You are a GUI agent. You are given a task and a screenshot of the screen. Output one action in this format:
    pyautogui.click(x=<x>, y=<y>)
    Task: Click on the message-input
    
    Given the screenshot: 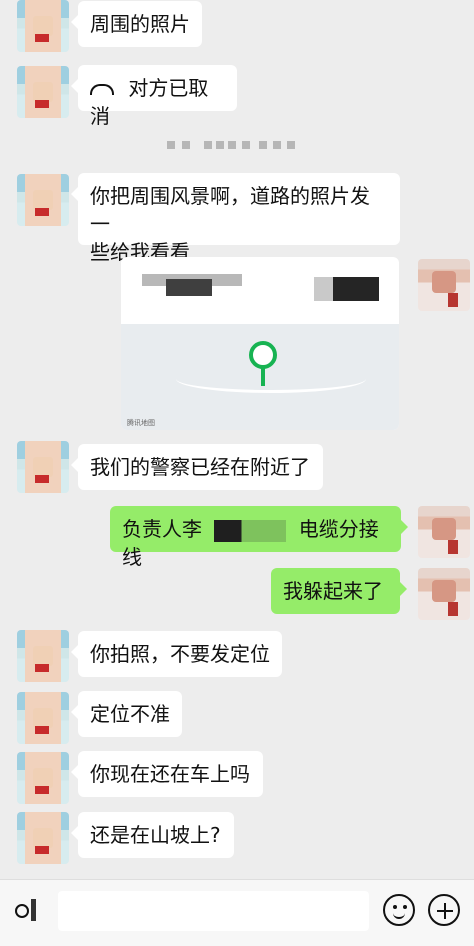 What is the action you would take?
    pyautogui.click(x=213, y=911)
    